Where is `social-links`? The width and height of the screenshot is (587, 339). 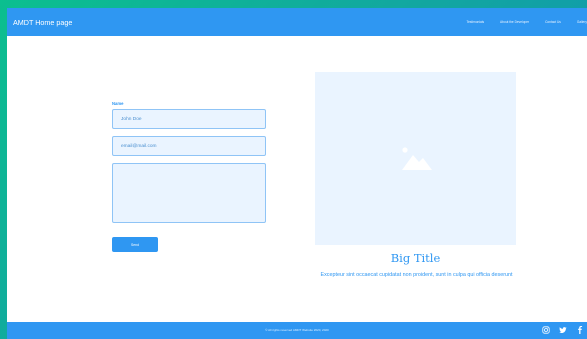
social-links is located at coordinates (563, 330).